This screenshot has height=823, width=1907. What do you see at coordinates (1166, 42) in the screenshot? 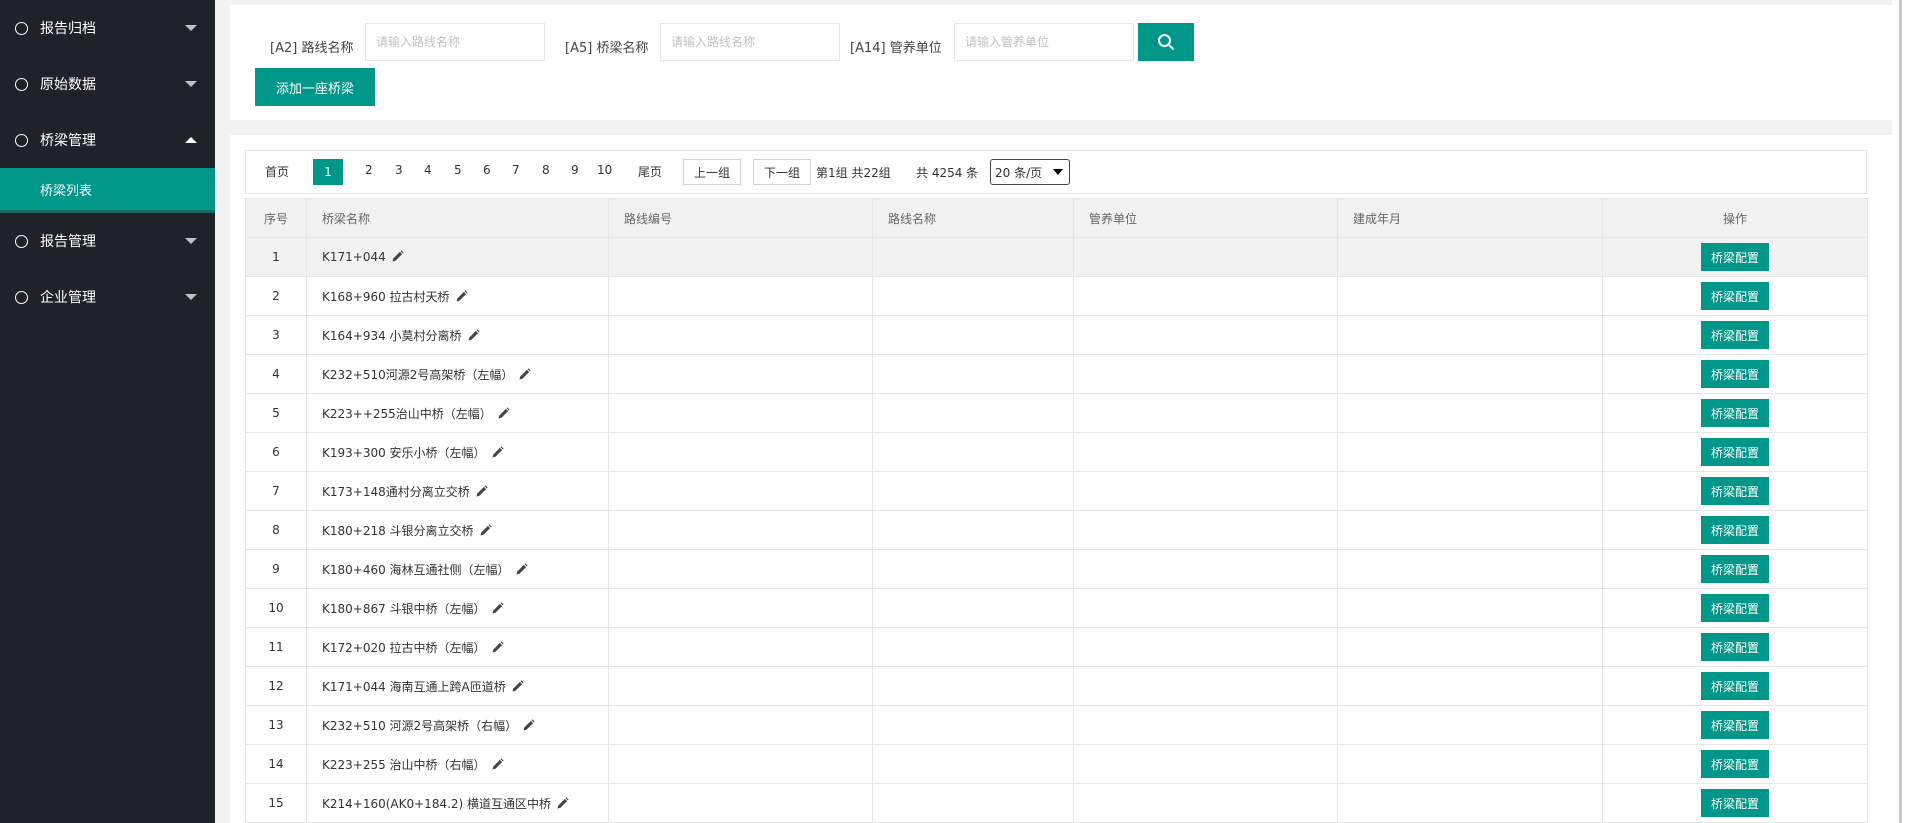
I see `search-button` at bounding box center [1166, 42].